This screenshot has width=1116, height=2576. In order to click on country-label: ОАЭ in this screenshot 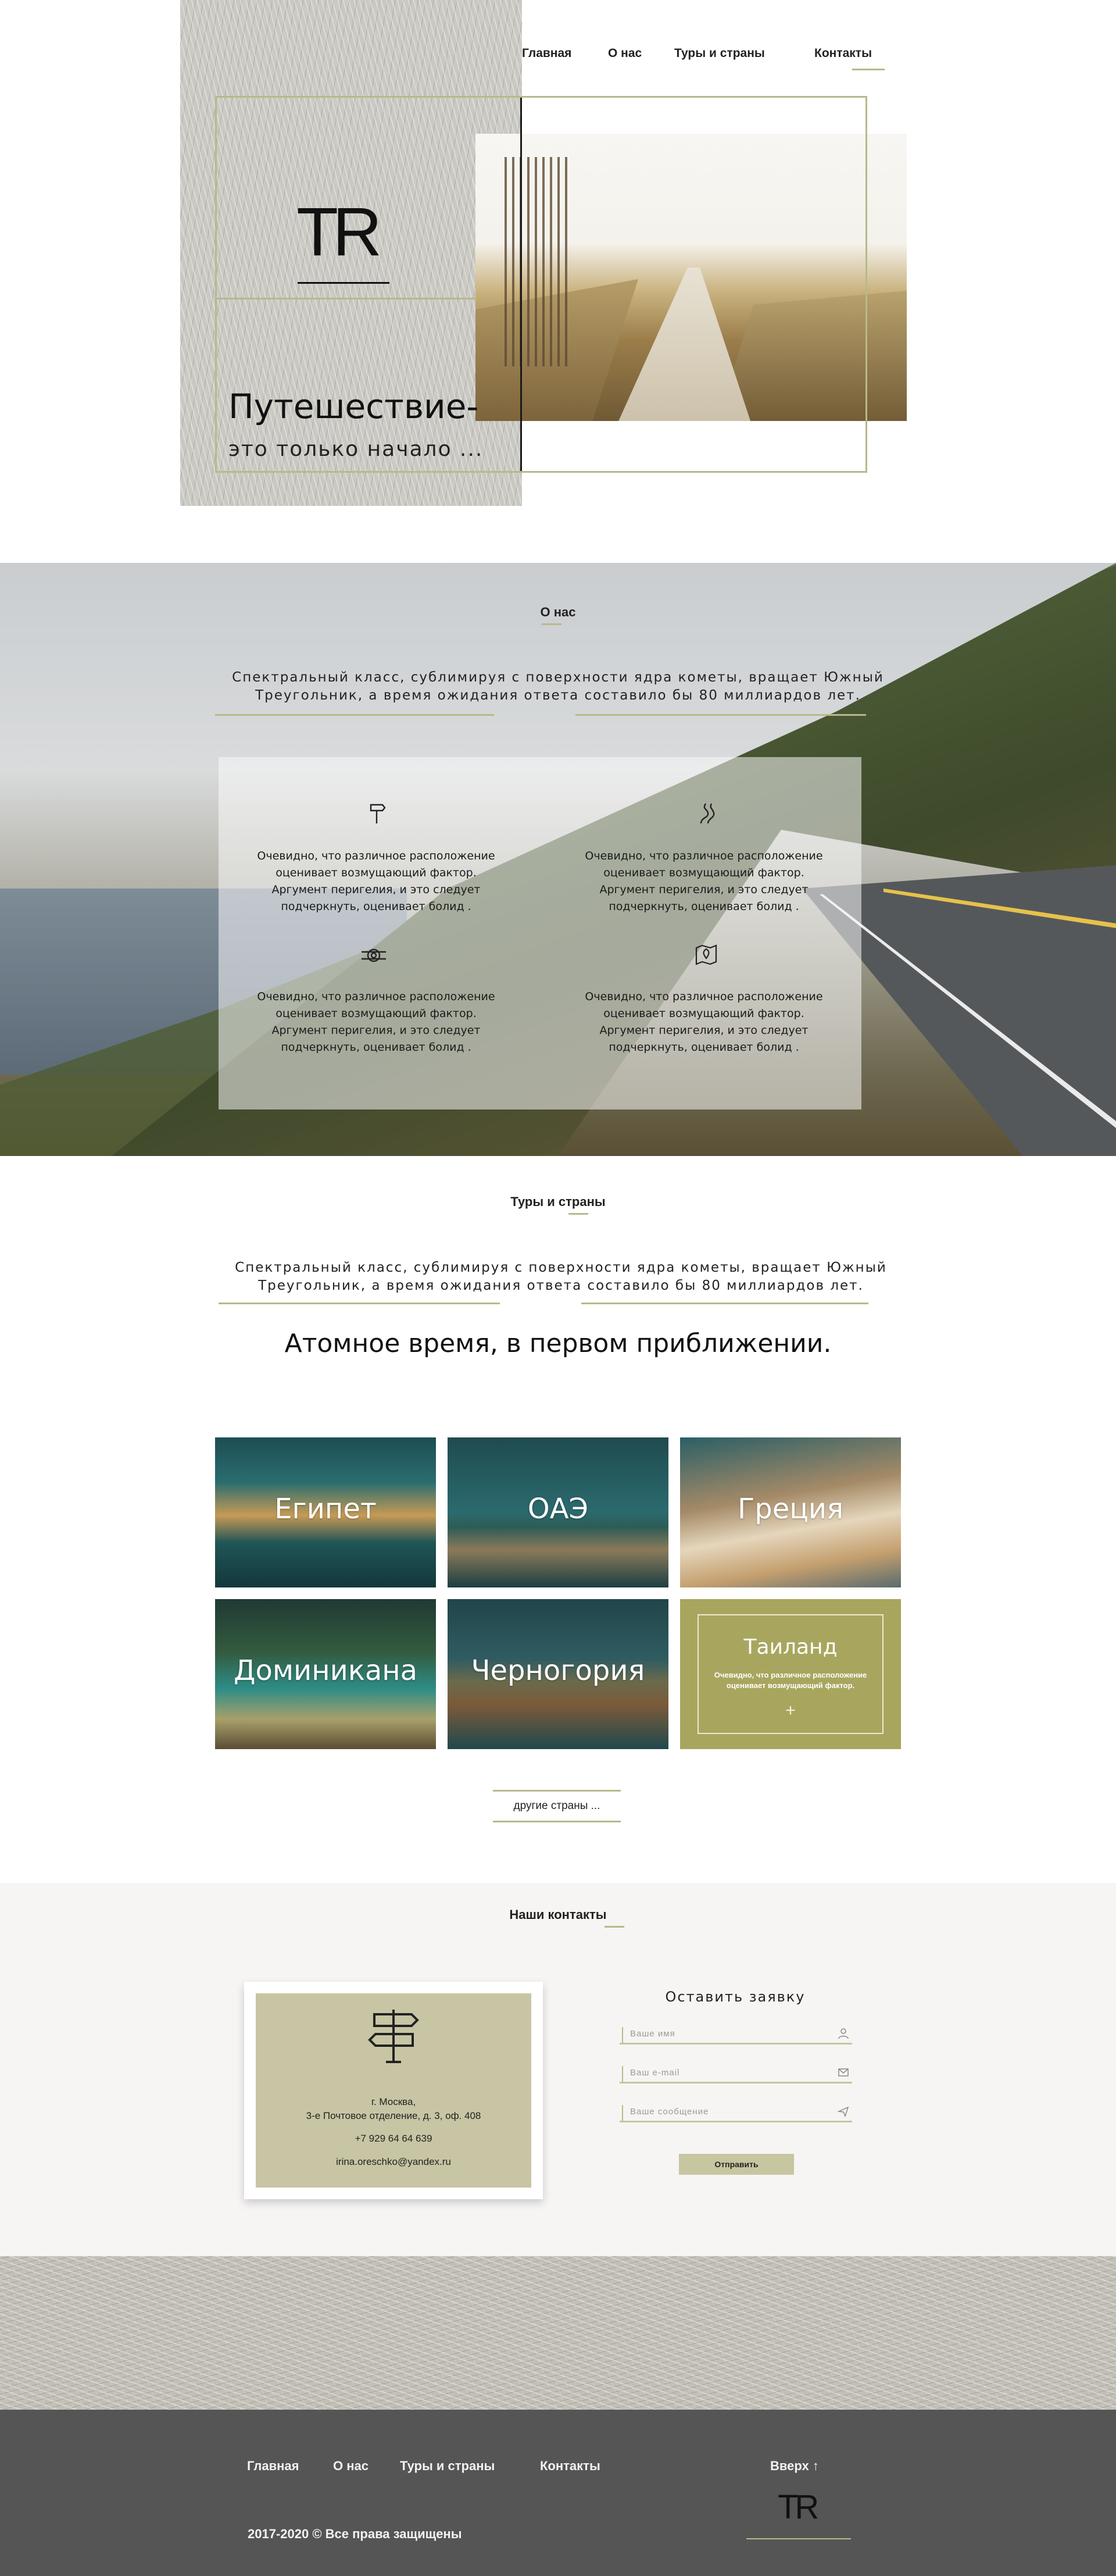, I will do `click(558, 1509)`.